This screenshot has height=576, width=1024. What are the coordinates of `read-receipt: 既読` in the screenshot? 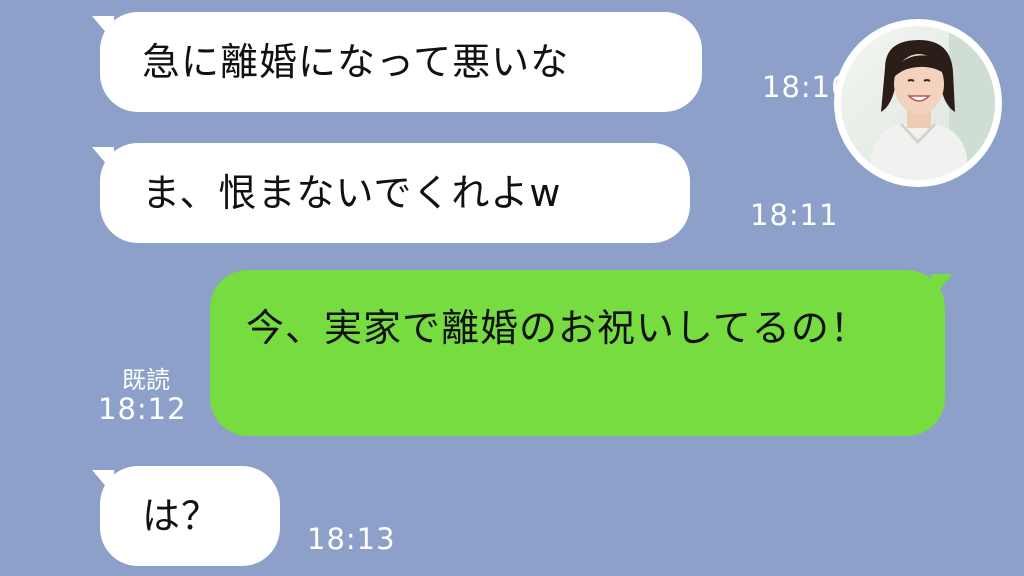 It's located at (146, 380).